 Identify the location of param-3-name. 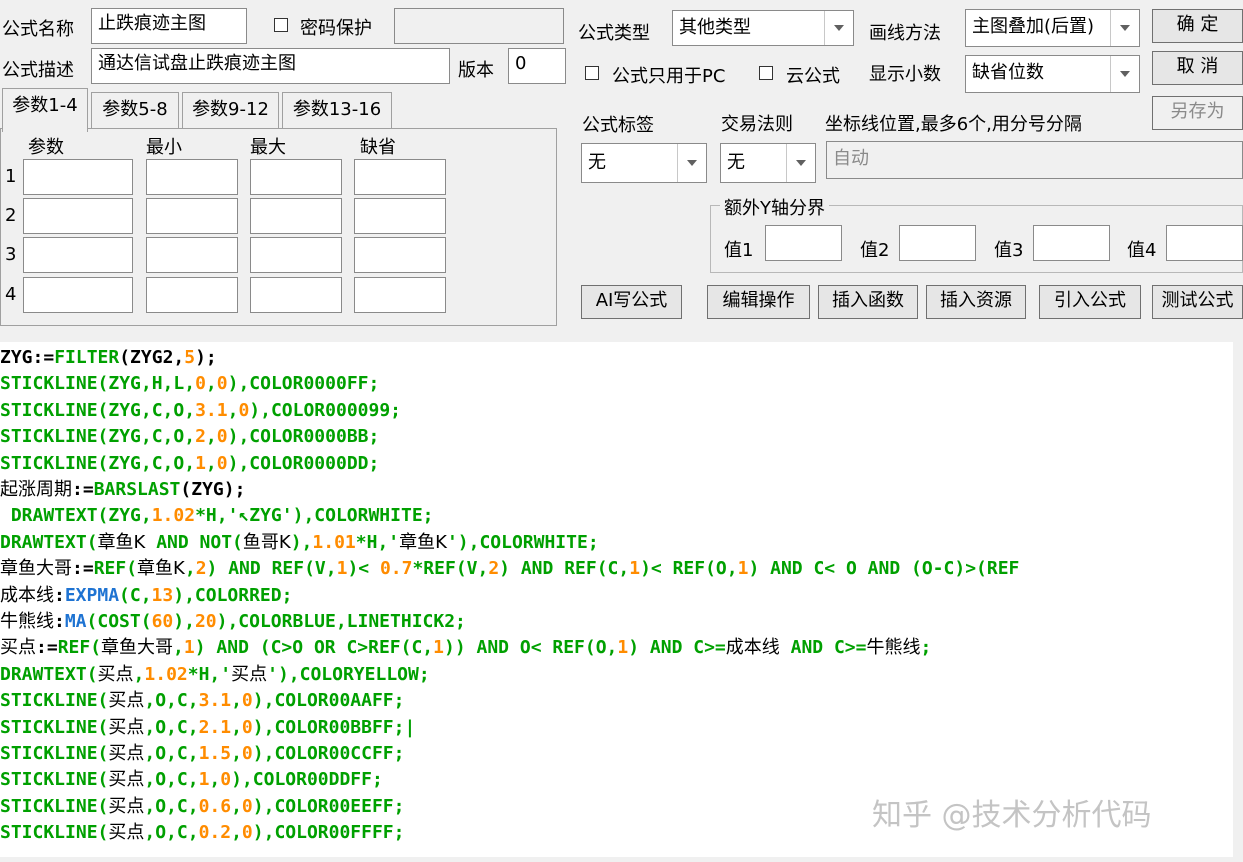
(78, 255).